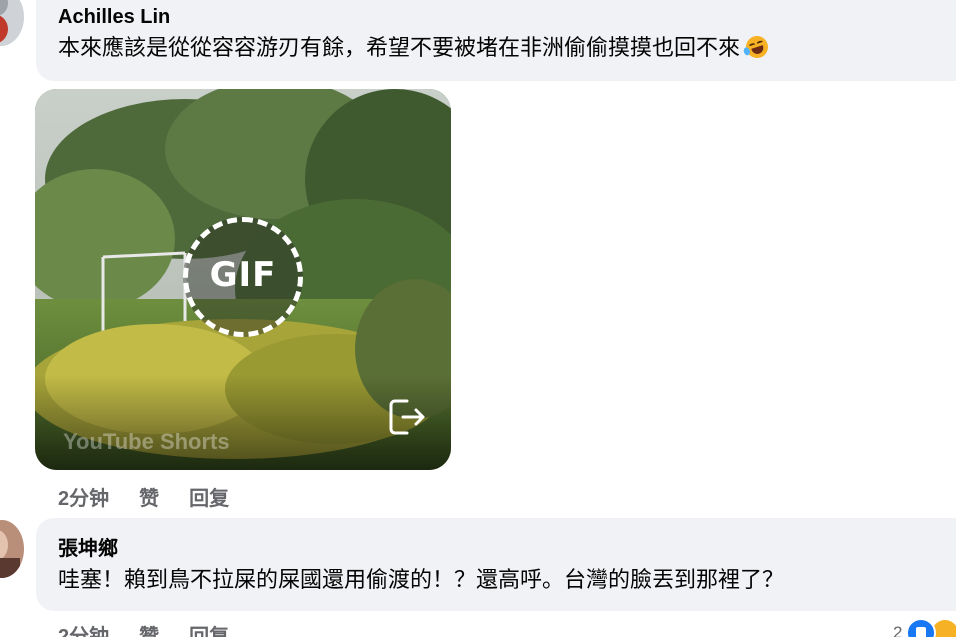 The image size is (956, 637). What do you see at coordinates (399, 47) in the screenshot?
I see `comment-text-body: 本來應該是從從容容游刃有餘，希望不要被堵在非洲偷偷摸摸也回不來` at bounding box center [399, 47].